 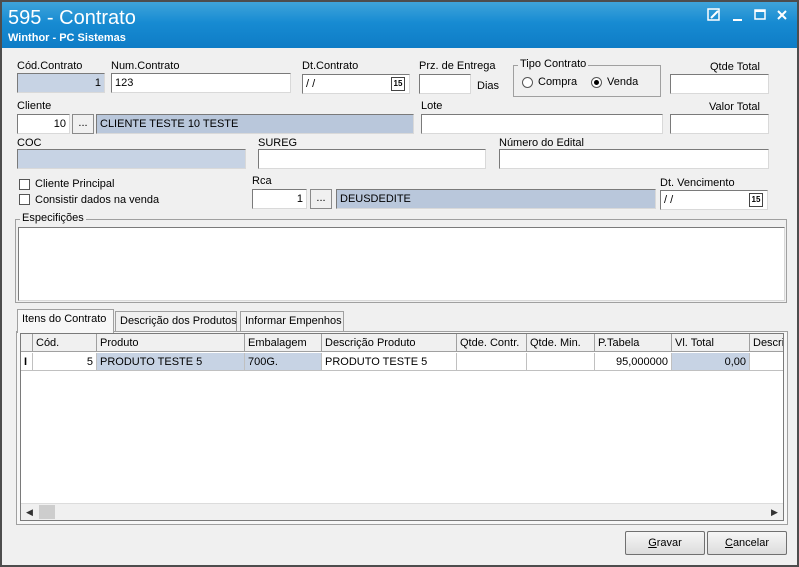 I want to click on compra-label: Compra, so click(x=558, y=82).